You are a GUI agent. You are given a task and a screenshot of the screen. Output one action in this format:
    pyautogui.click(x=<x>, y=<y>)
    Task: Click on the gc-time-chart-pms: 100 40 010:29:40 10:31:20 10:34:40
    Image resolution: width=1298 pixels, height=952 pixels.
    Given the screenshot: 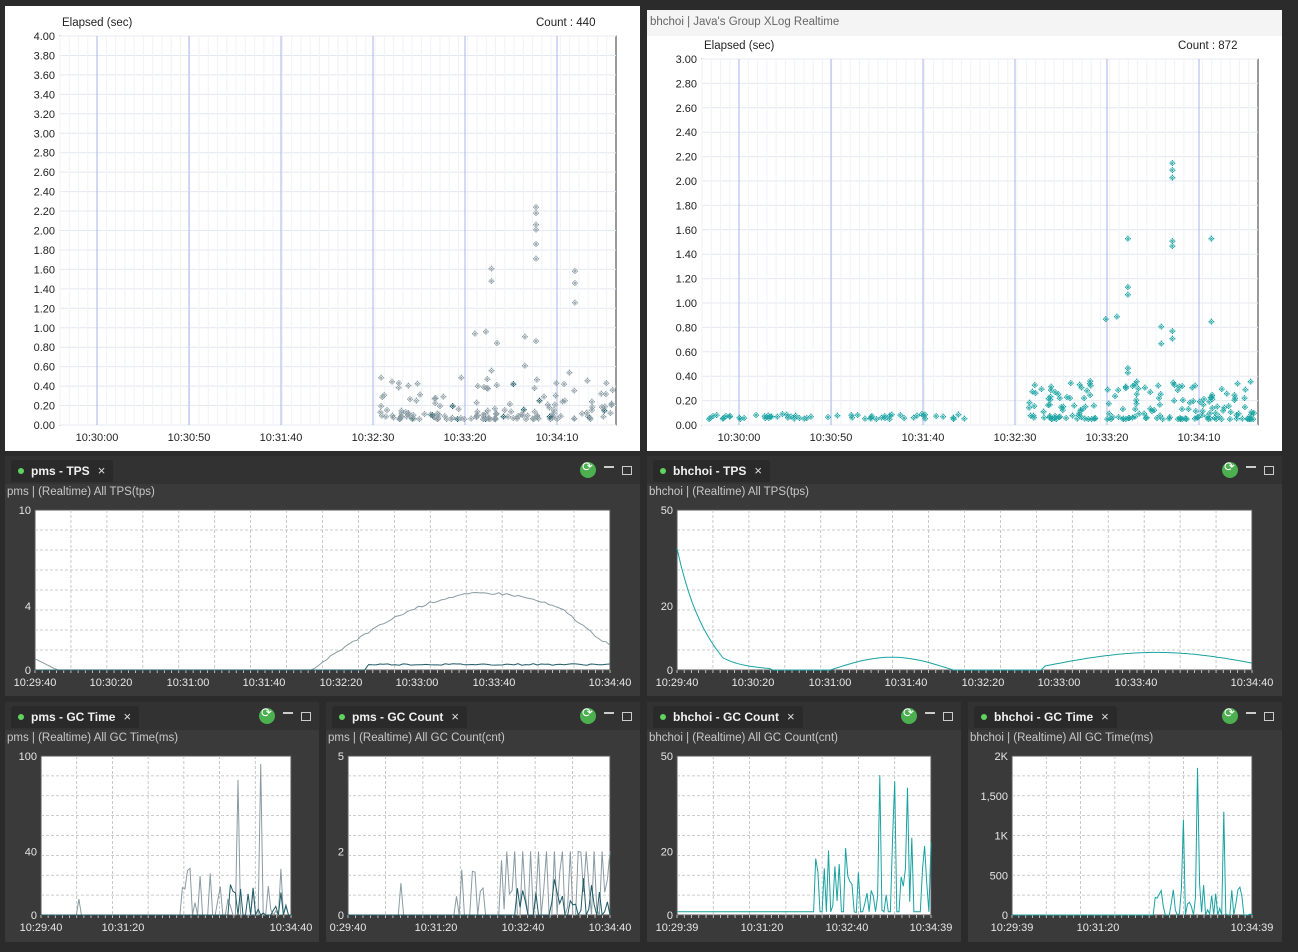 What is the action you would take?
    pyautogui.click(x=162, y=822)
    